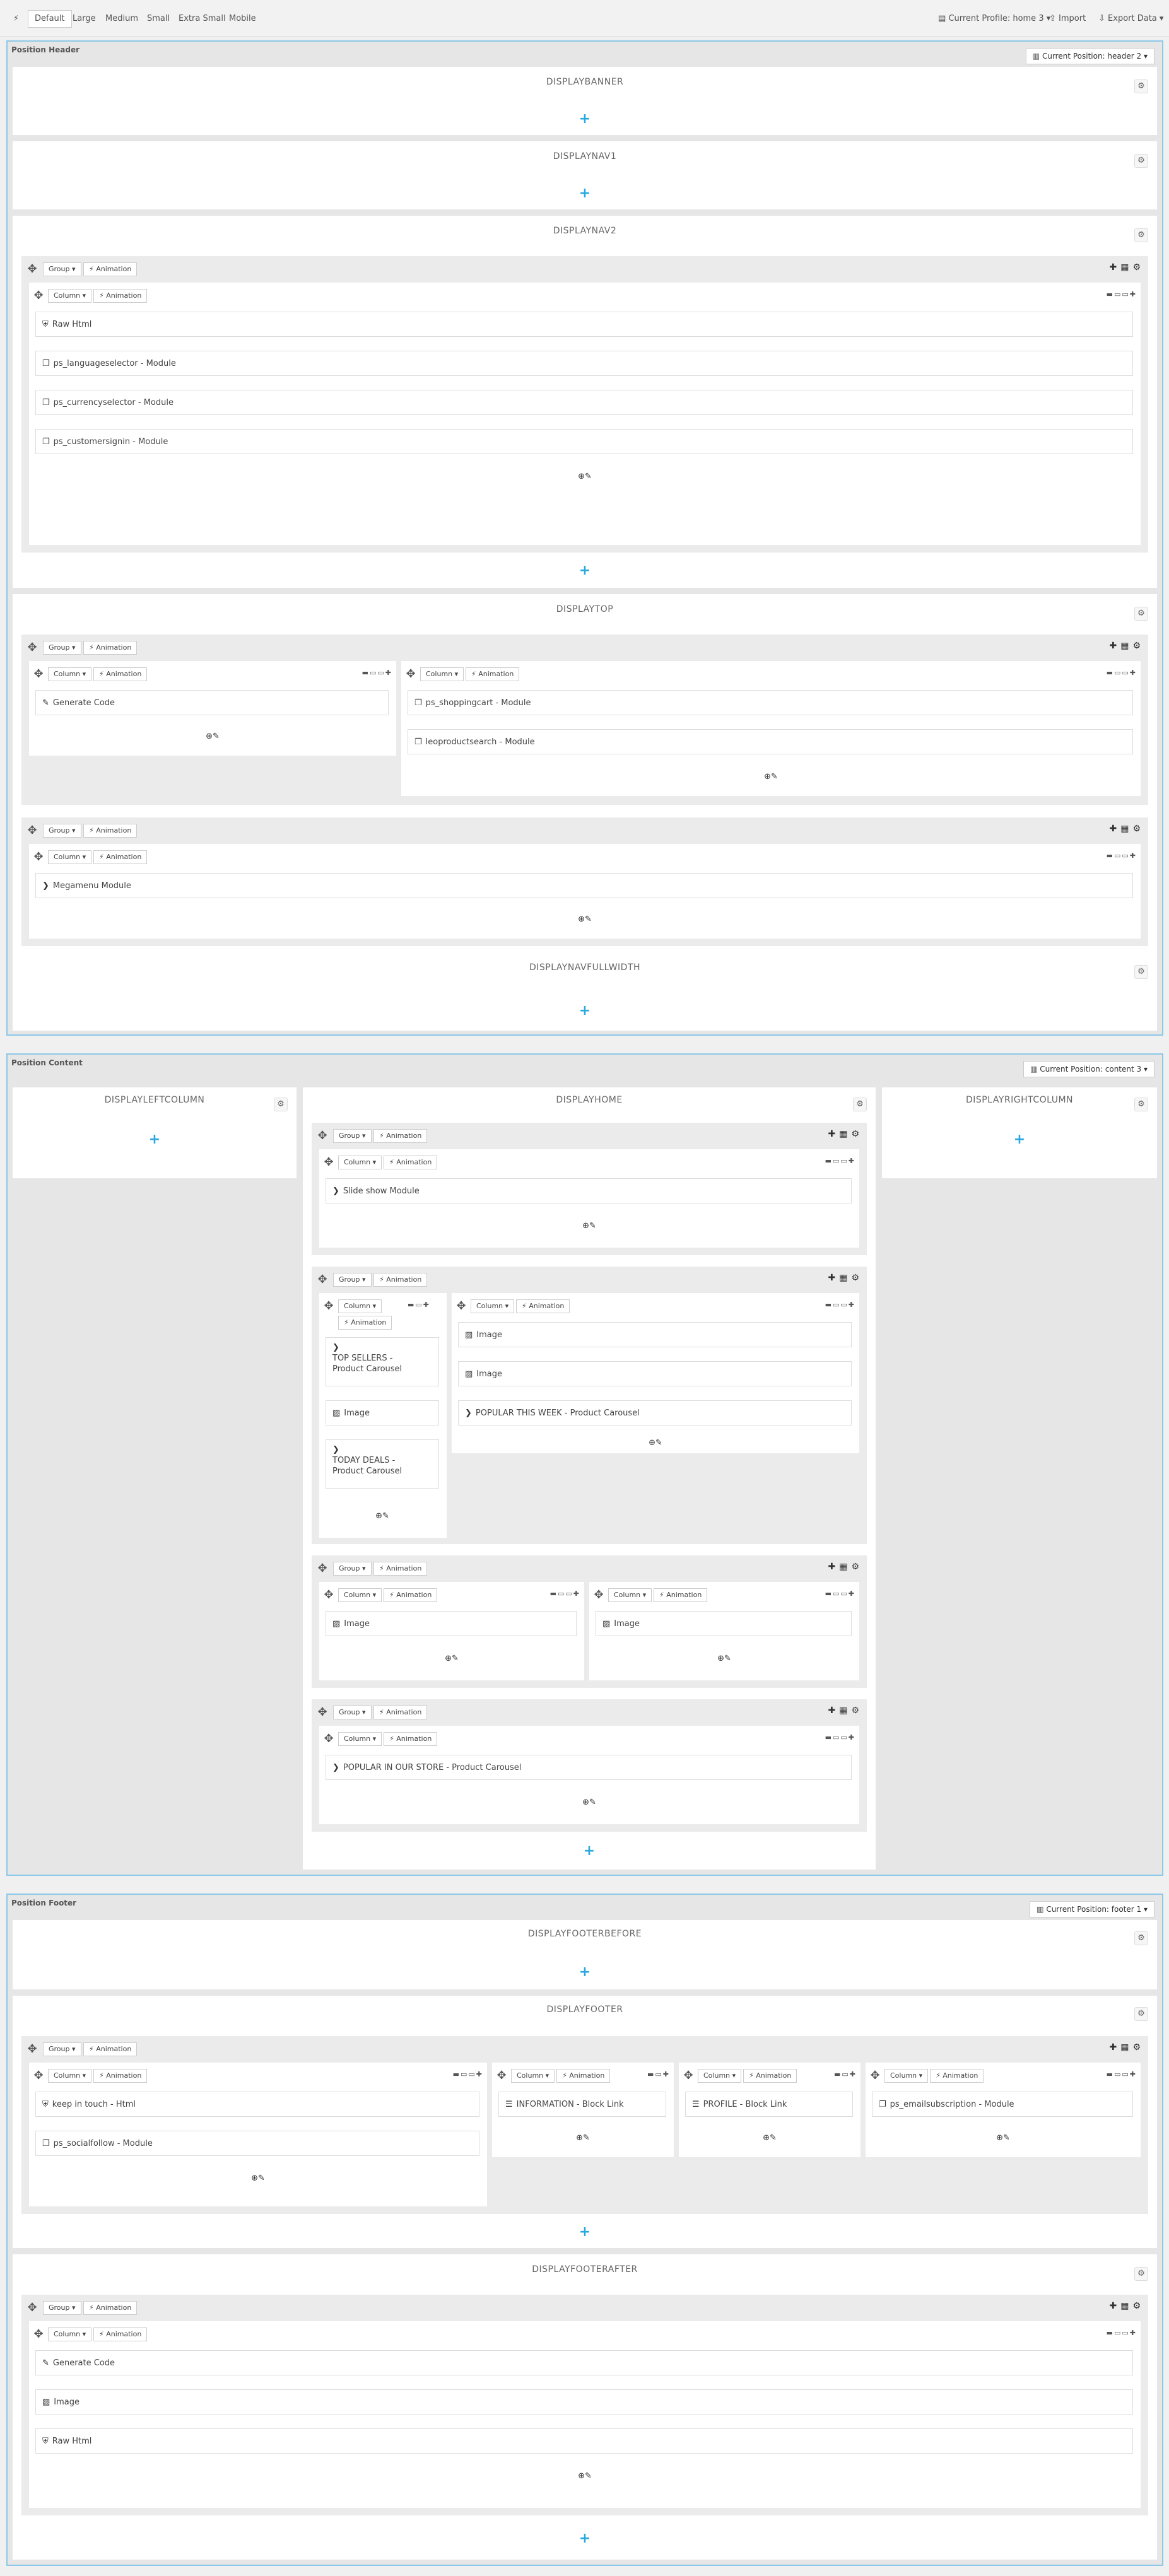 The image size is (1169, 2576). Describe the element at coordinates (770, 702) in the screenshot. I see `widget-item: ❐ ps_shoppingcart - Module` at that location.